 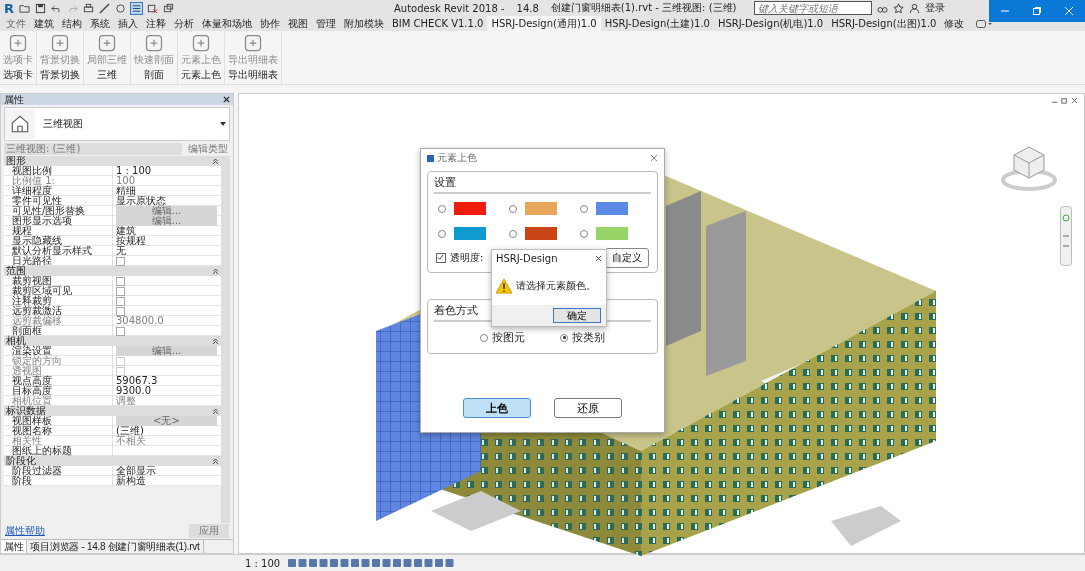 What do you see at coordinates (100, 23) in the screenshot?
I see `ribbon-tab: 系统` at bounding box center [100, 23].